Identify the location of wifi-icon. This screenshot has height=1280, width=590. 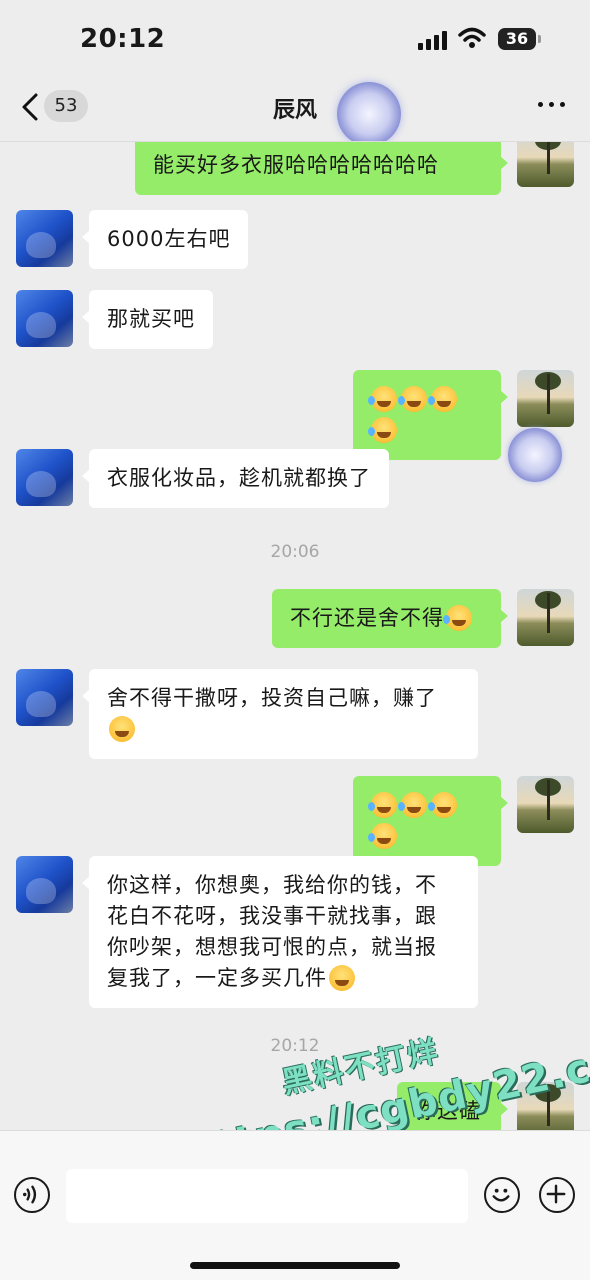
(472, 37).